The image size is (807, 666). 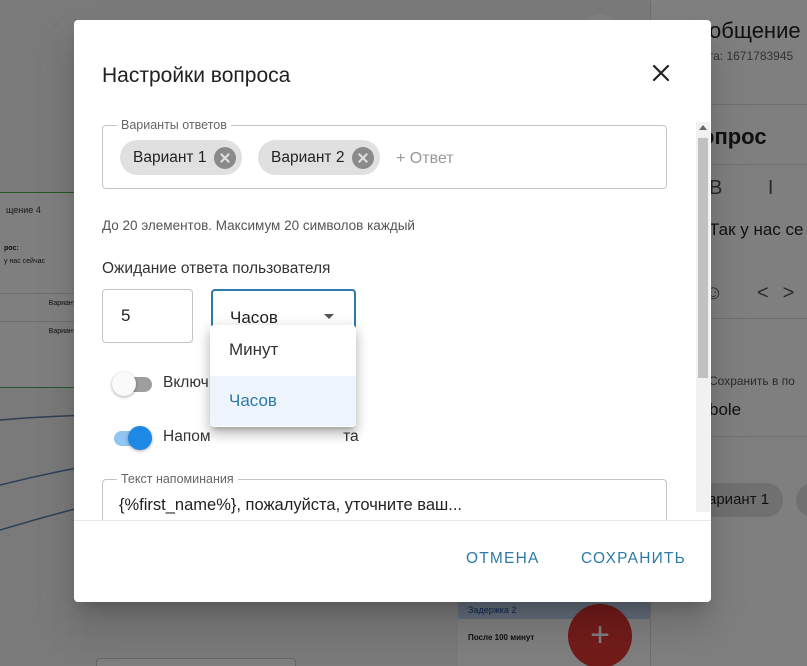 What do you see at coordinates (351, 436) in the screenshot?
I see `reminder-toggle-label-right: та` at bounding box center [351, 436].